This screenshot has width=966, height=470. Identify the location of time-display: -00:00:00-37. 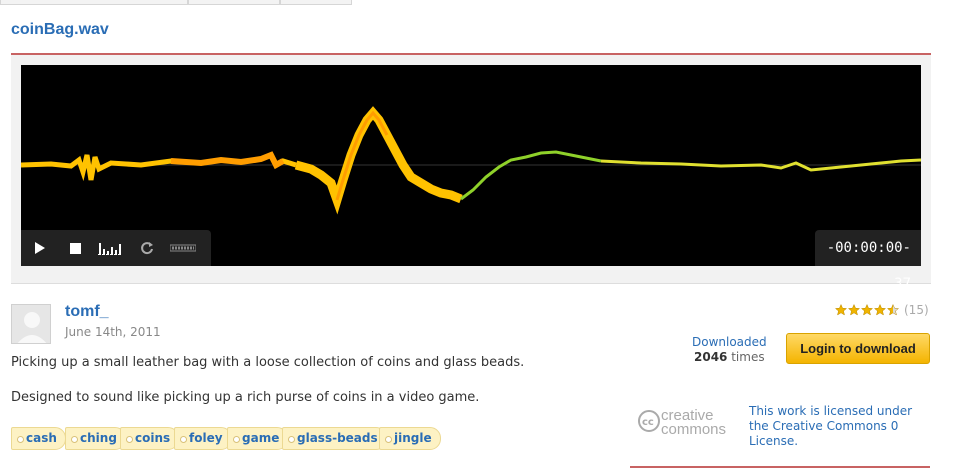
(868, 261).